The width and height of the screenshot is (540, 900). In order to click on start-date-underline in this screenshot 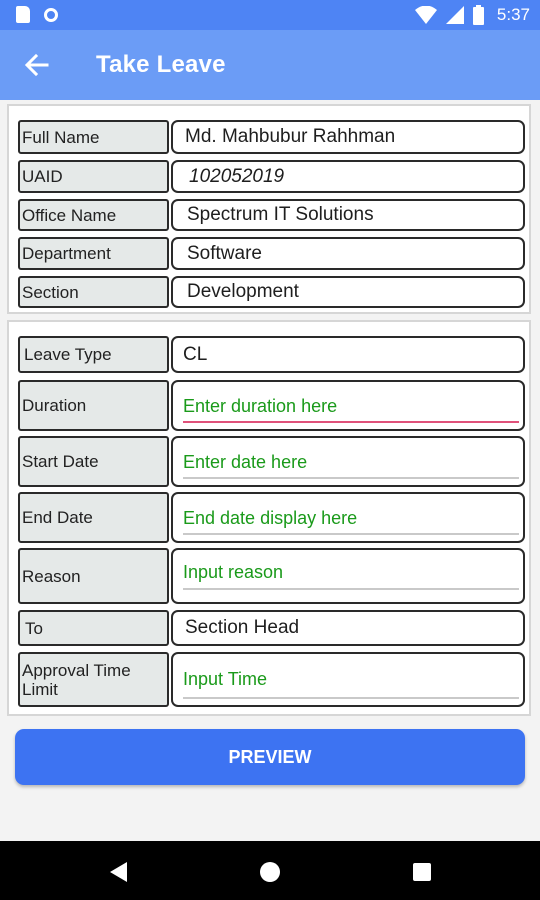, I will do `click(351, 478)`.